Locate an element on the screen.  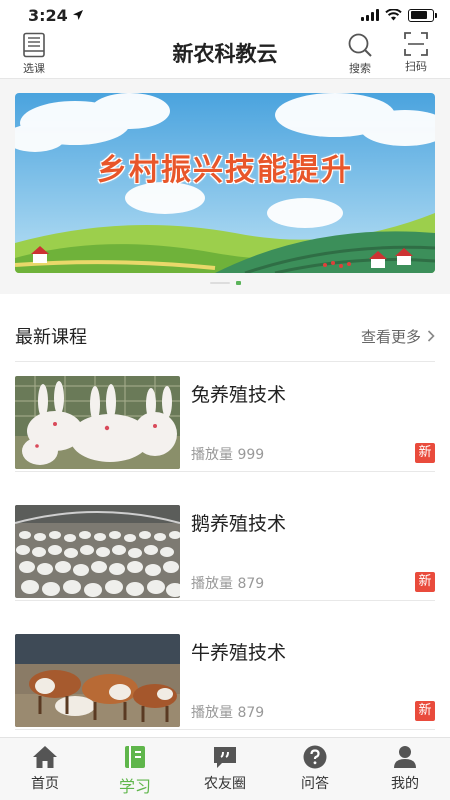
home-icon is located at coordinates (45, 757).